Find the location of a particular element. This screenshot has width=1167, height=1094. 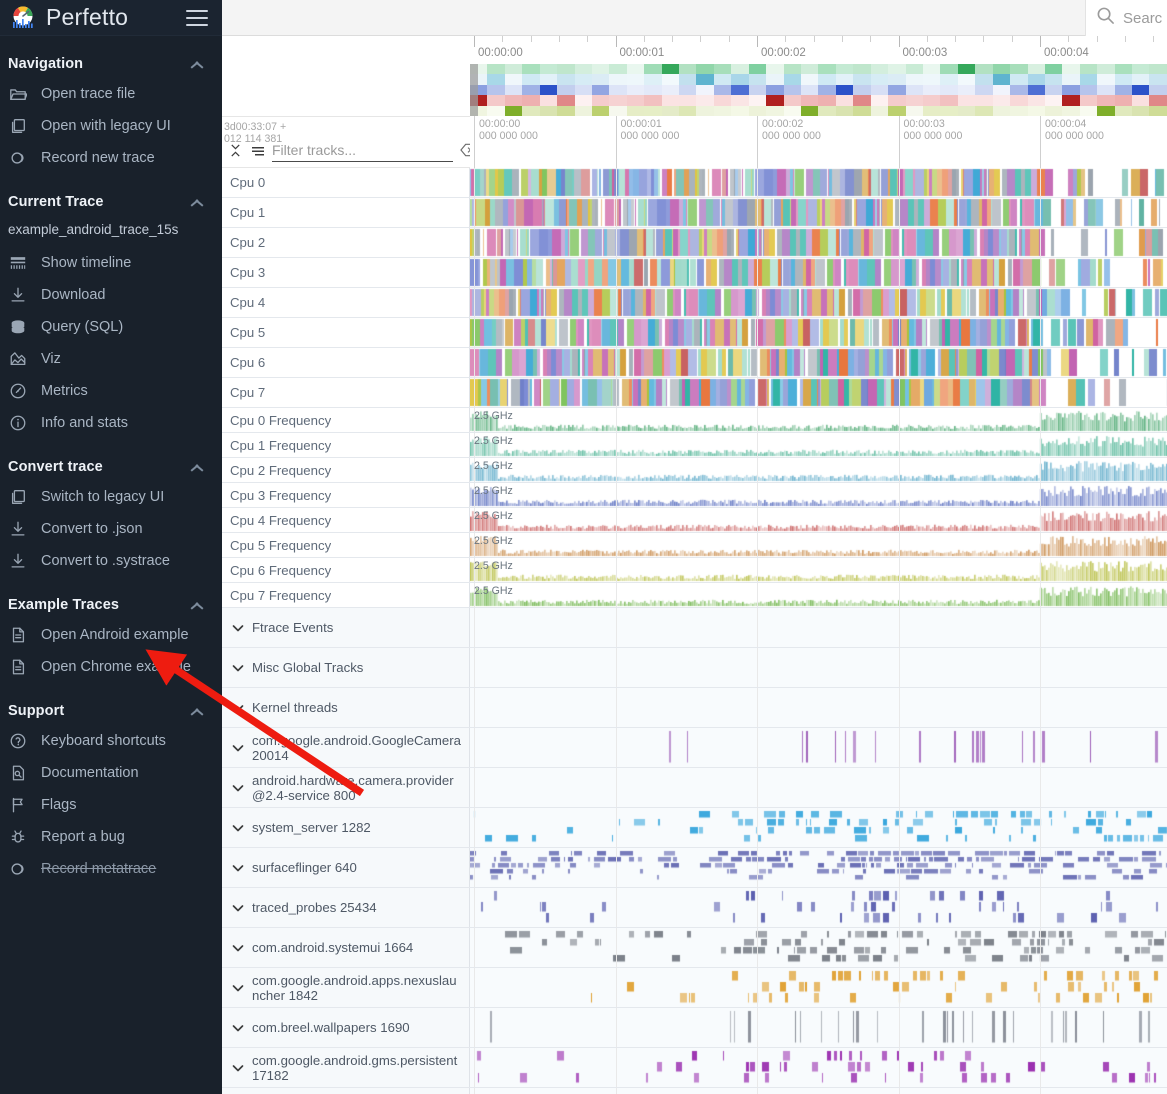

sidebar-item-show-timeline: Show timeline is located at coordinates (111, 263).